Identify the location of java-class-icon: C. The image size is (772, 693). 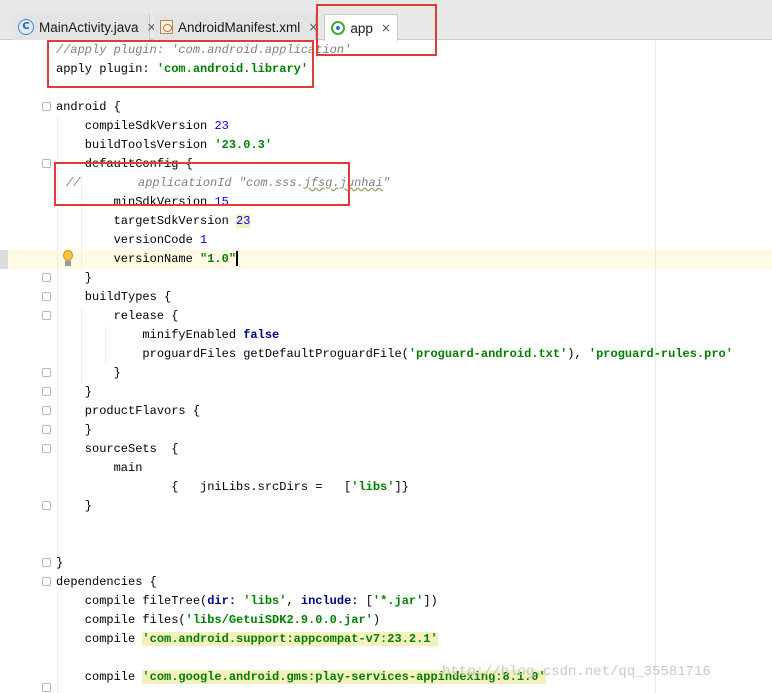
(26, 27).